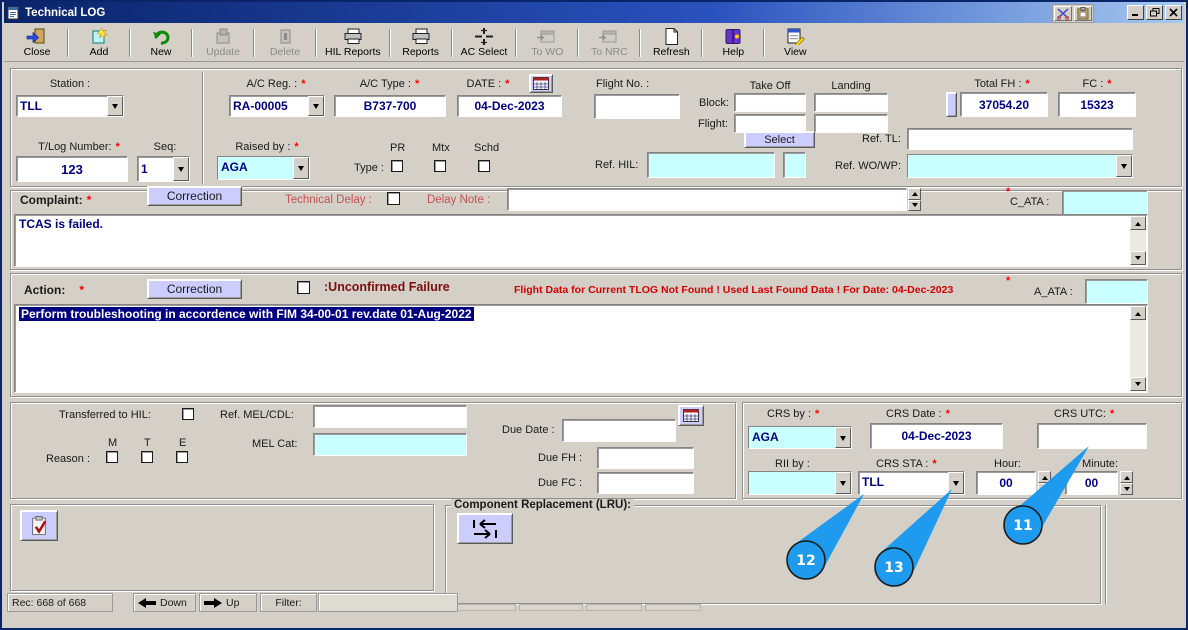  What do you see at coordinates (637, 106) in the screenshot?
I see `flight-no-field` at bounding box center [637, 106].